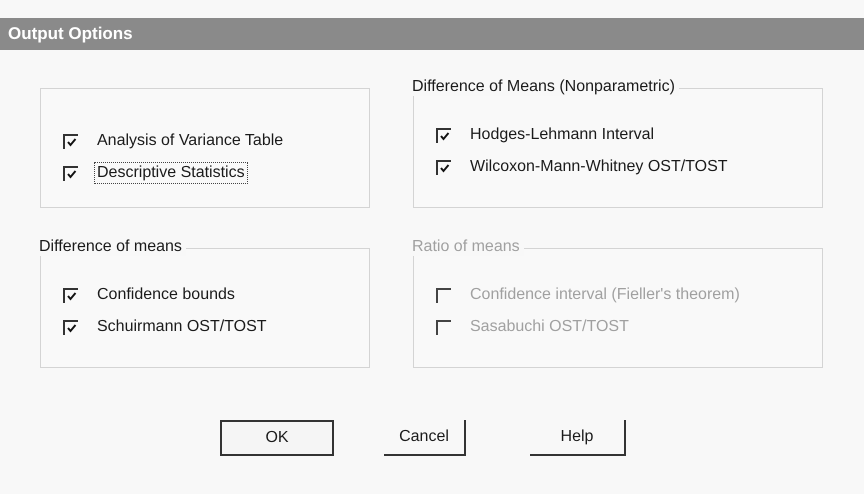  Describe the element at coordinates (277, 438) in the screenshot. I see `button: OK` at that location.